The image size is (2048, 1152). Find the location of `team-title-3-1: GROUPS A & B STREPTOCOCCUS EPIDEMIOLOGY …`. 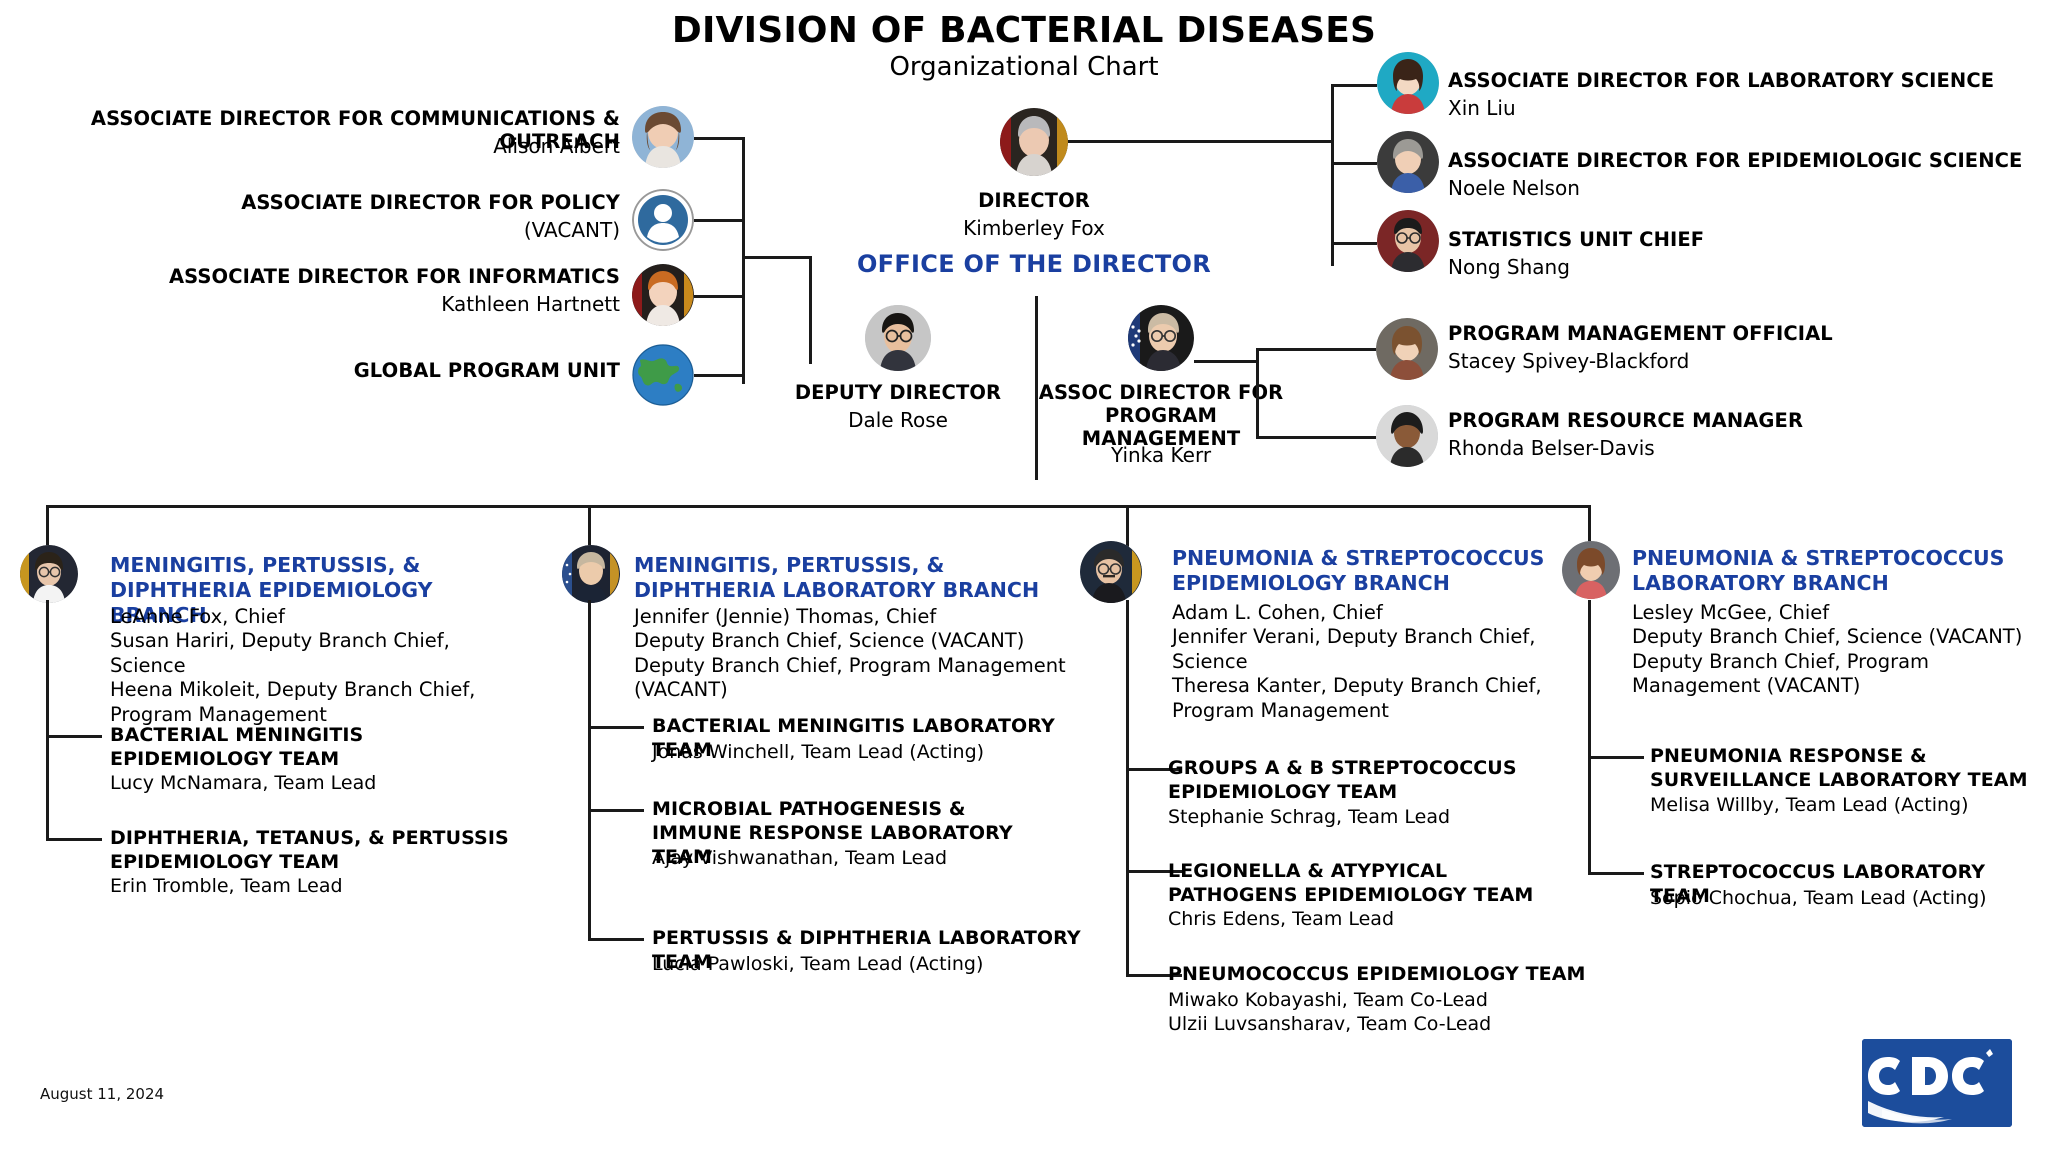

team-title-3-1: GROUPS A & B STREPTOCOCCUS EPIDEMIOLOGY … is located at coordinates (1342, 780).